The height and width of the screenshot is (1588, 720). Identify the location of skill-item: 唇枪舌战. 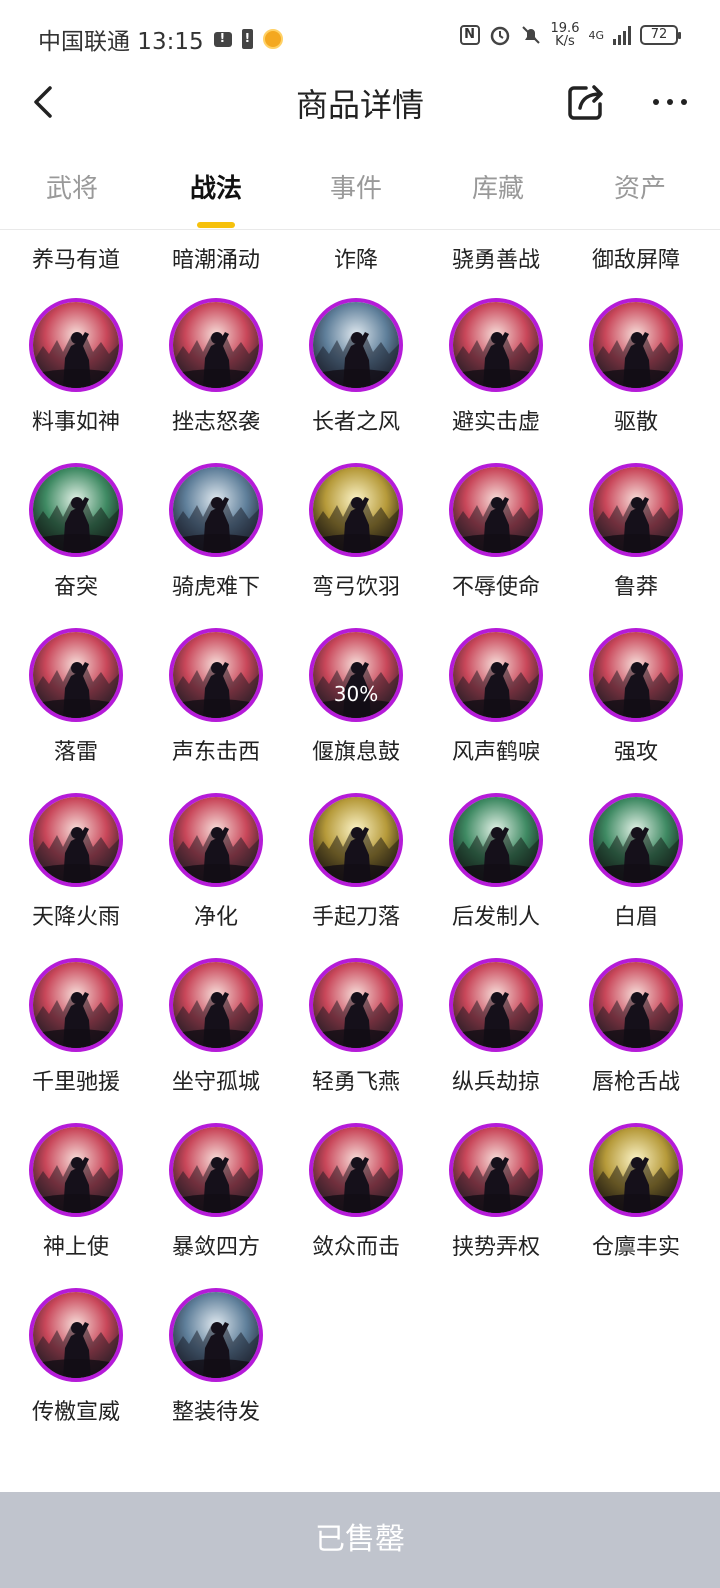
(636, 1038).